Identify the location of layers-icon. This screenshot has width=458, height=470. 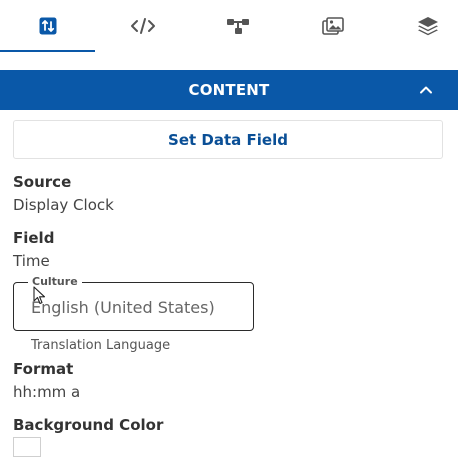
(427, 26).